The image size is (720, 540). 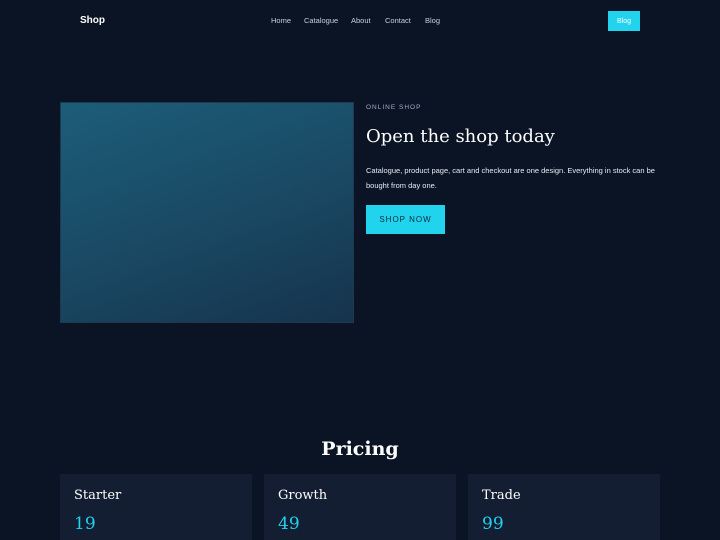 What do you see at coordinates (281, 20) in the screenshot?
I see `nav-link-home: Home` at bounding box center [281, 20].